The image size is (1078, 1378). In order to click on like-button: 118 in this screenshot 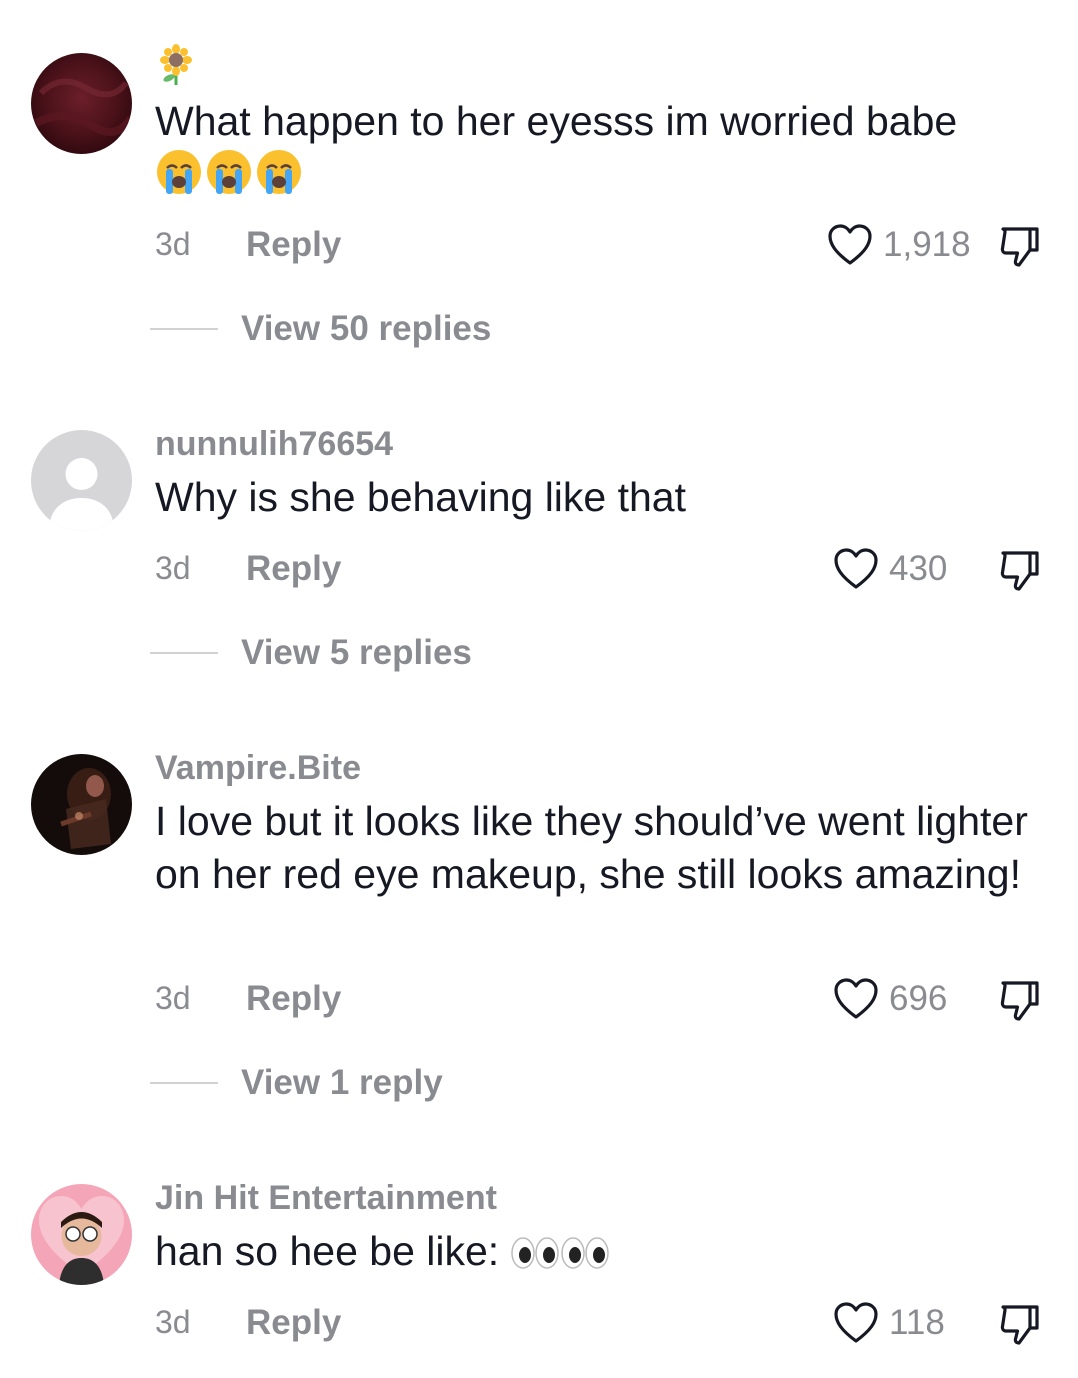, I will do `click(889, 1323)`.